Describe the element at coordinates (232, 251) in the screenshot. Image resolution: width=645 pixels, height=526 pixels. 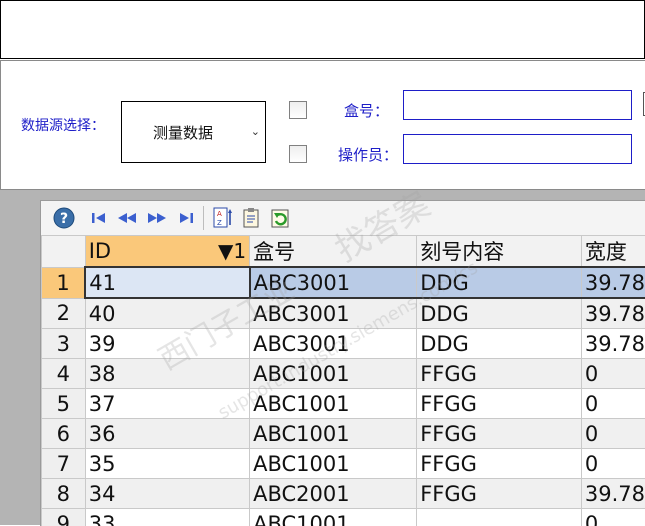
I see `sort-descending-icon: ▼1` at that location.